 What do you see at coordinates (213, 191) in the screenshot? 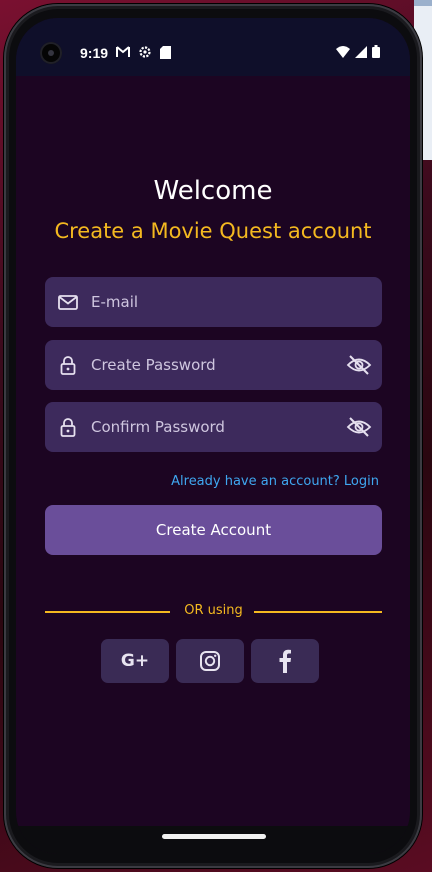
I see `welcome-title: Welcome` at bounding box center [213, 191].